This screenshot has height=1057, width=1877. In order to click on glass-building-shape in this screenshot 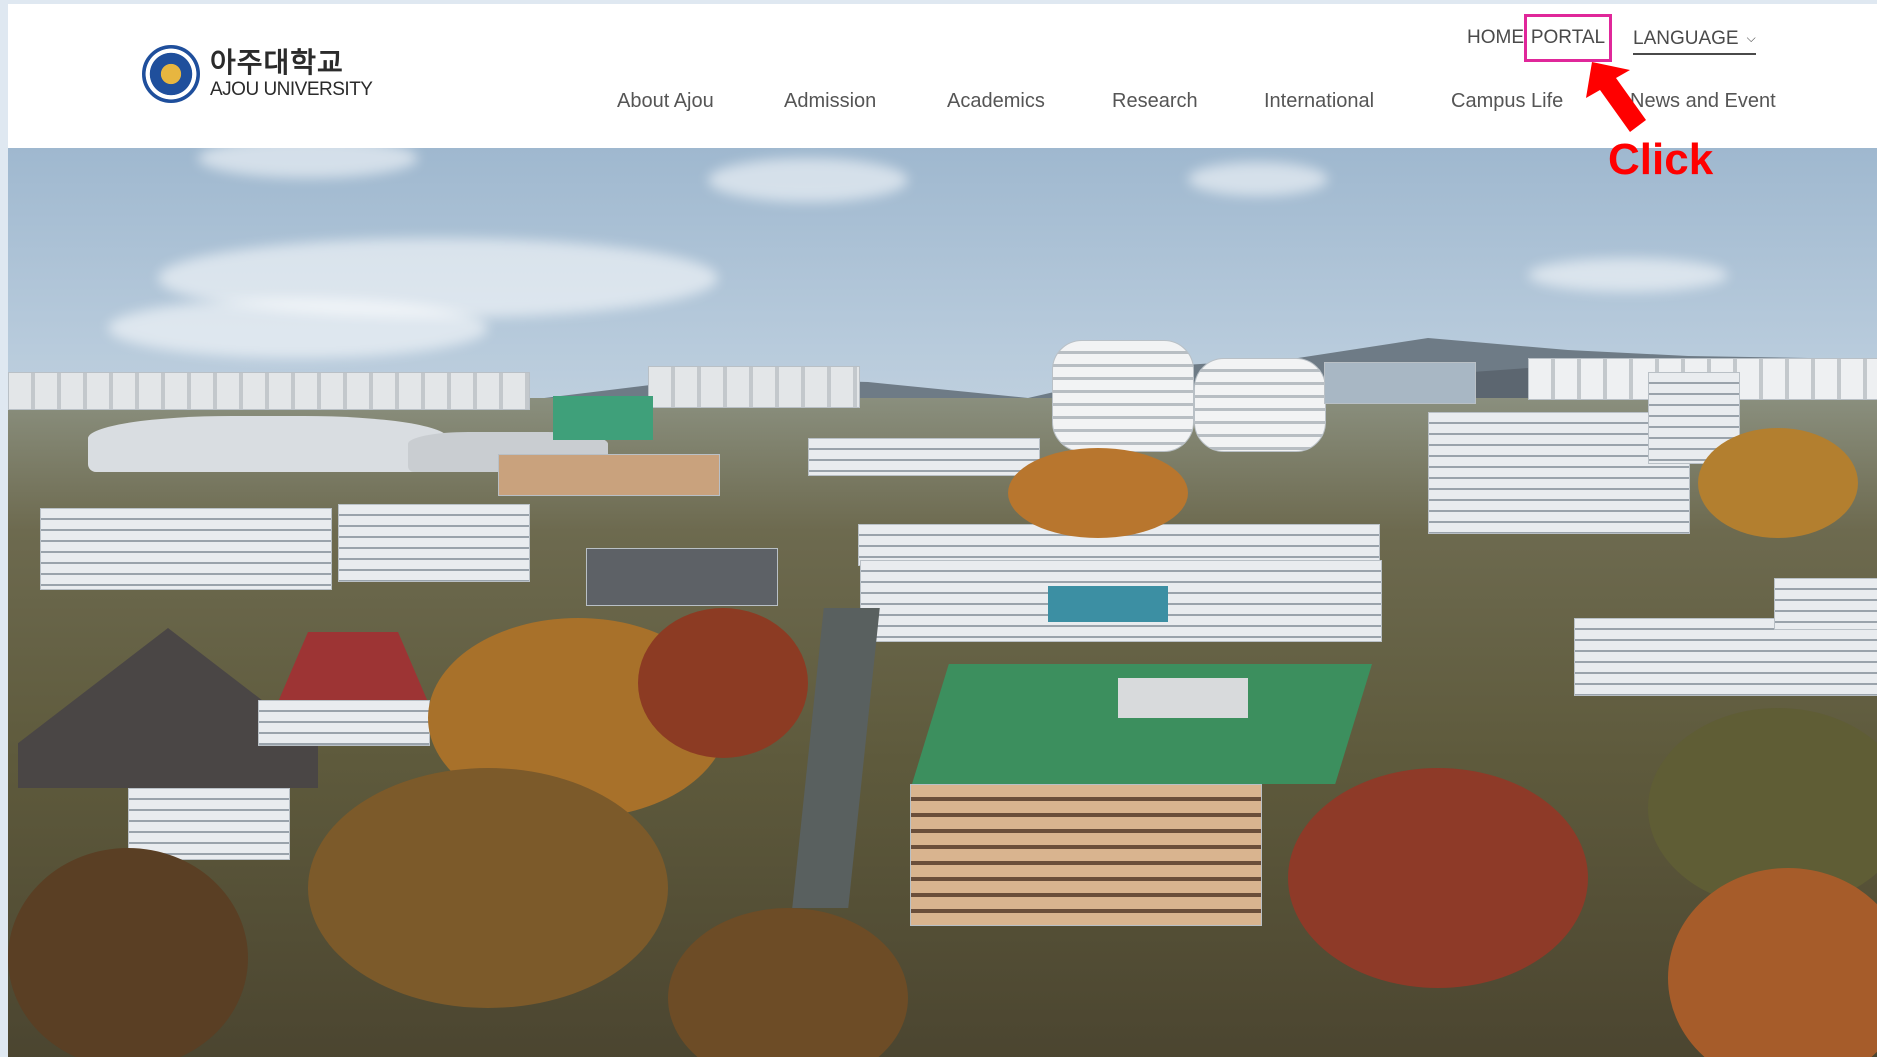, I will do `click(1400, 383)`.